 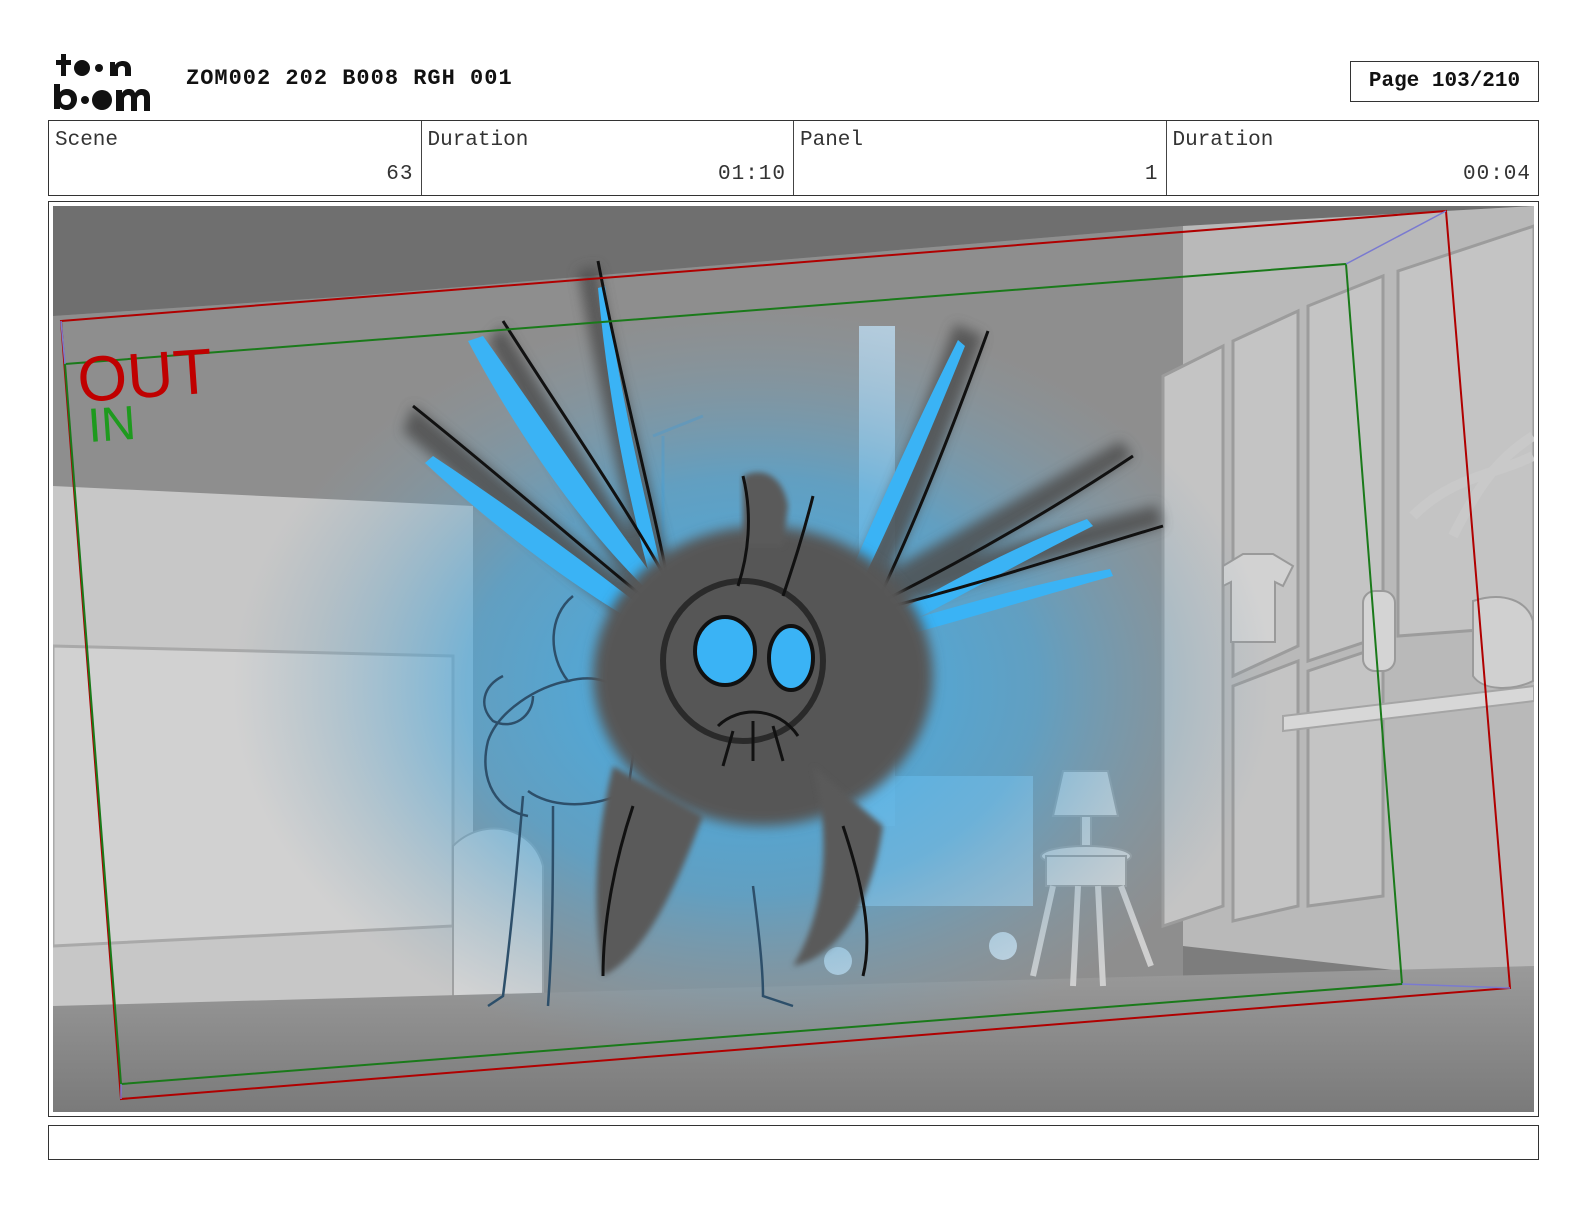 I want to click on scene-duration-label: Duration, so click(x=478, y=140).